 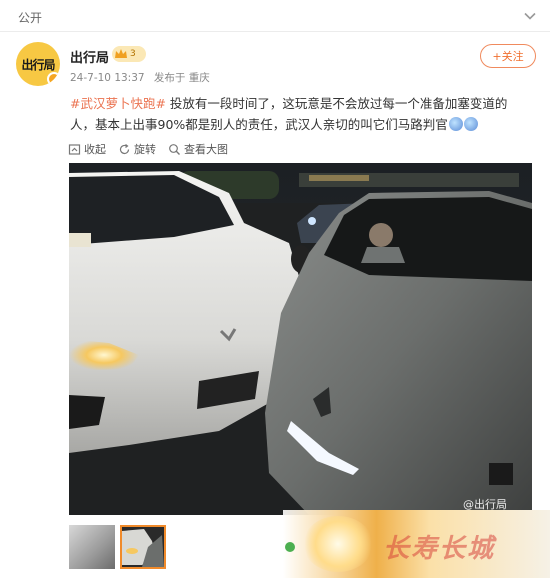 I want to click on crown-icon, so click(x=121, y=53).